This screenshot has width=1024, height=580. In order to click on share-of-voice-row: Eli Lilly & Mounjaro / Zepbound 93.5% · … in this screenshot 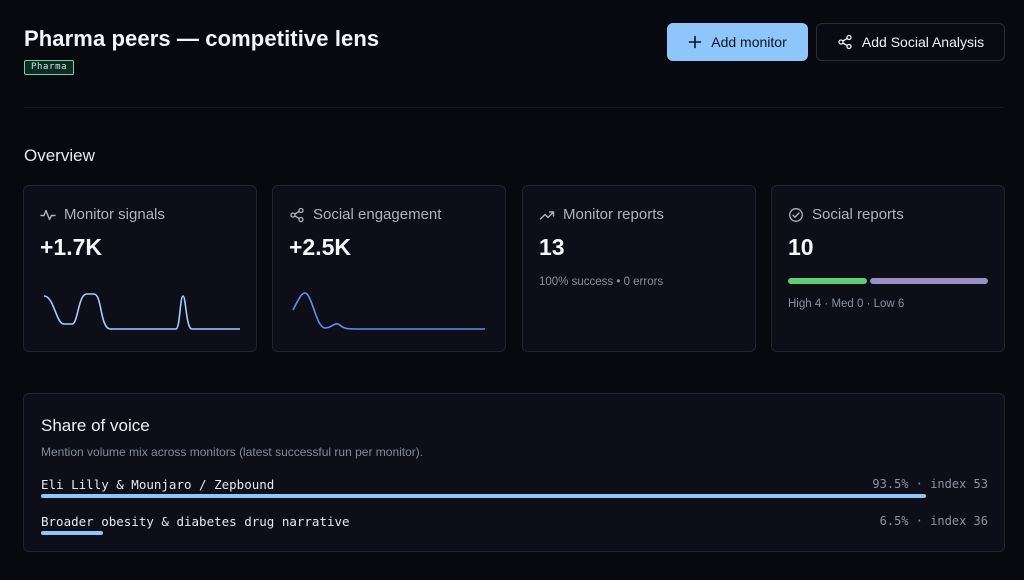, I will do `click(514, 489)`.